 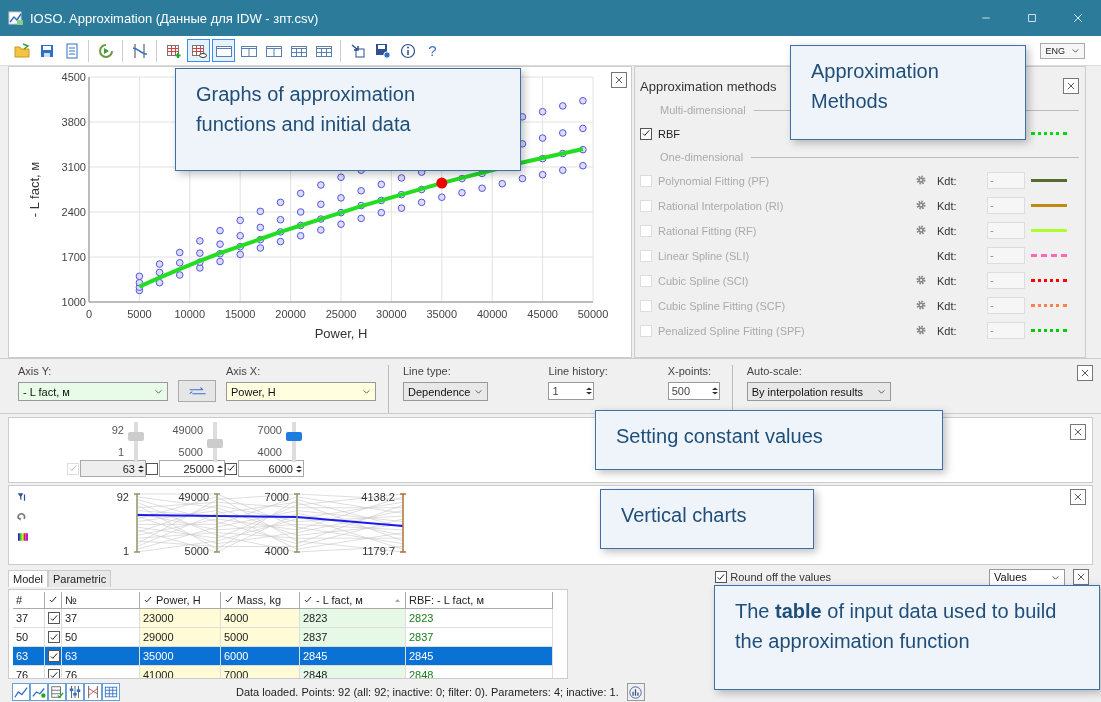 I want to click on callout-note: Graphs of approximation functions and initial data, so click(x=348, y=119).